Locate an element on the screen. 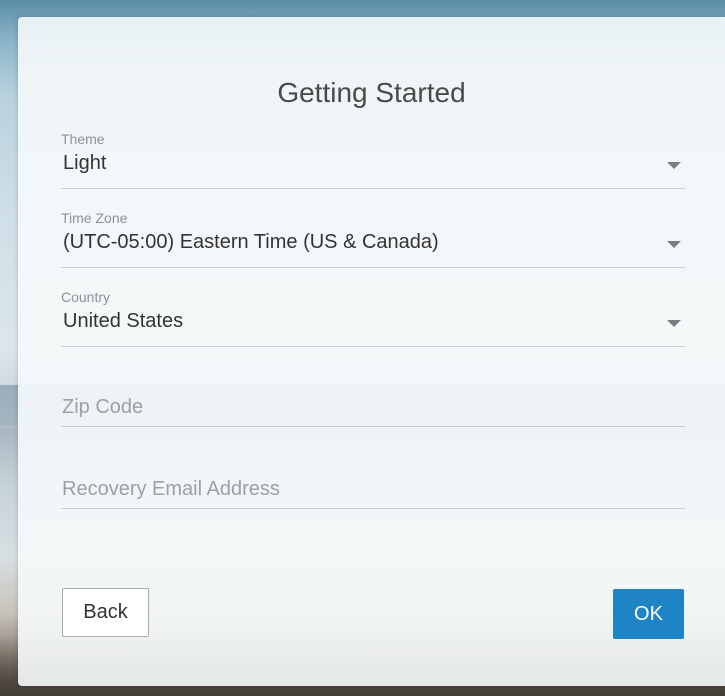 Image resolution: width=725 pixels, height=696 pixels. recovery-email-field-wrapper is located at coordinates (373, 490).